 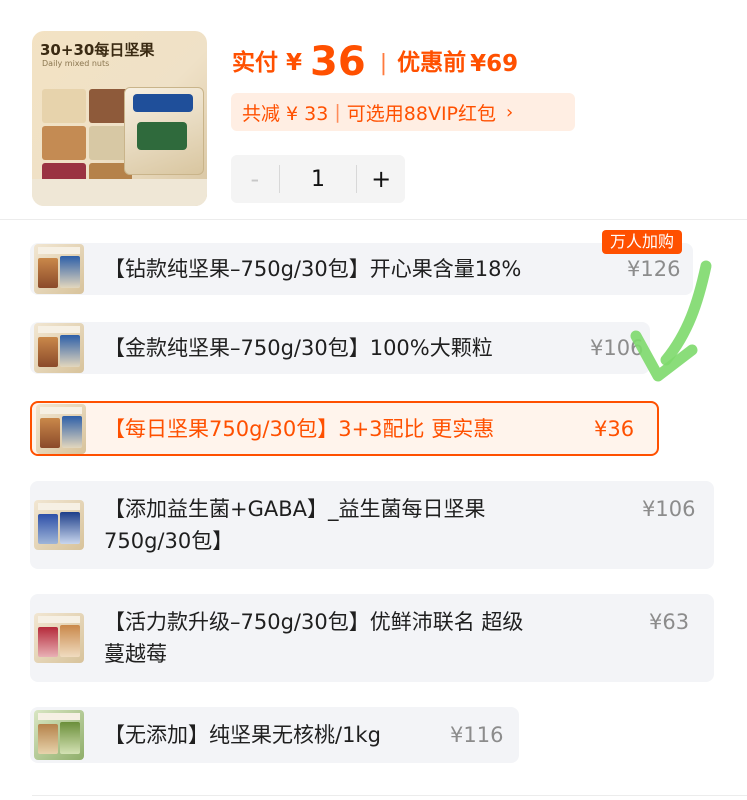 What do you see at coordinates (119, 118) in the screenshot?
I see `product-image: 30+30每日坚果 Daily mixed nuts` at bounding box center [119, 118].